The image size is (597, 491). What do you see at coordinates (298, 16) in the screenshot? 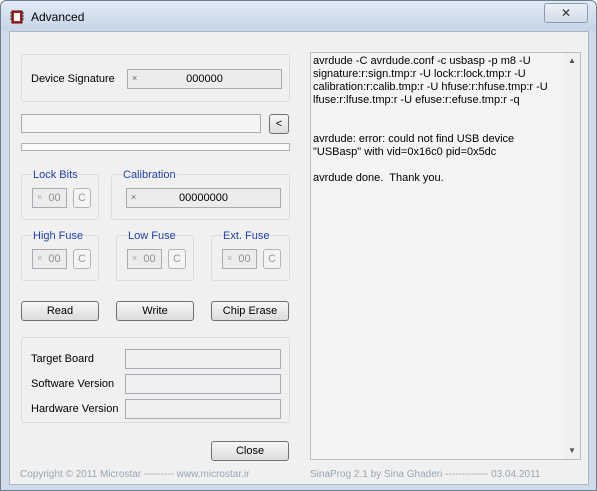
I see `title-bar: Advanced ✕` at bounding box center [298, 16].